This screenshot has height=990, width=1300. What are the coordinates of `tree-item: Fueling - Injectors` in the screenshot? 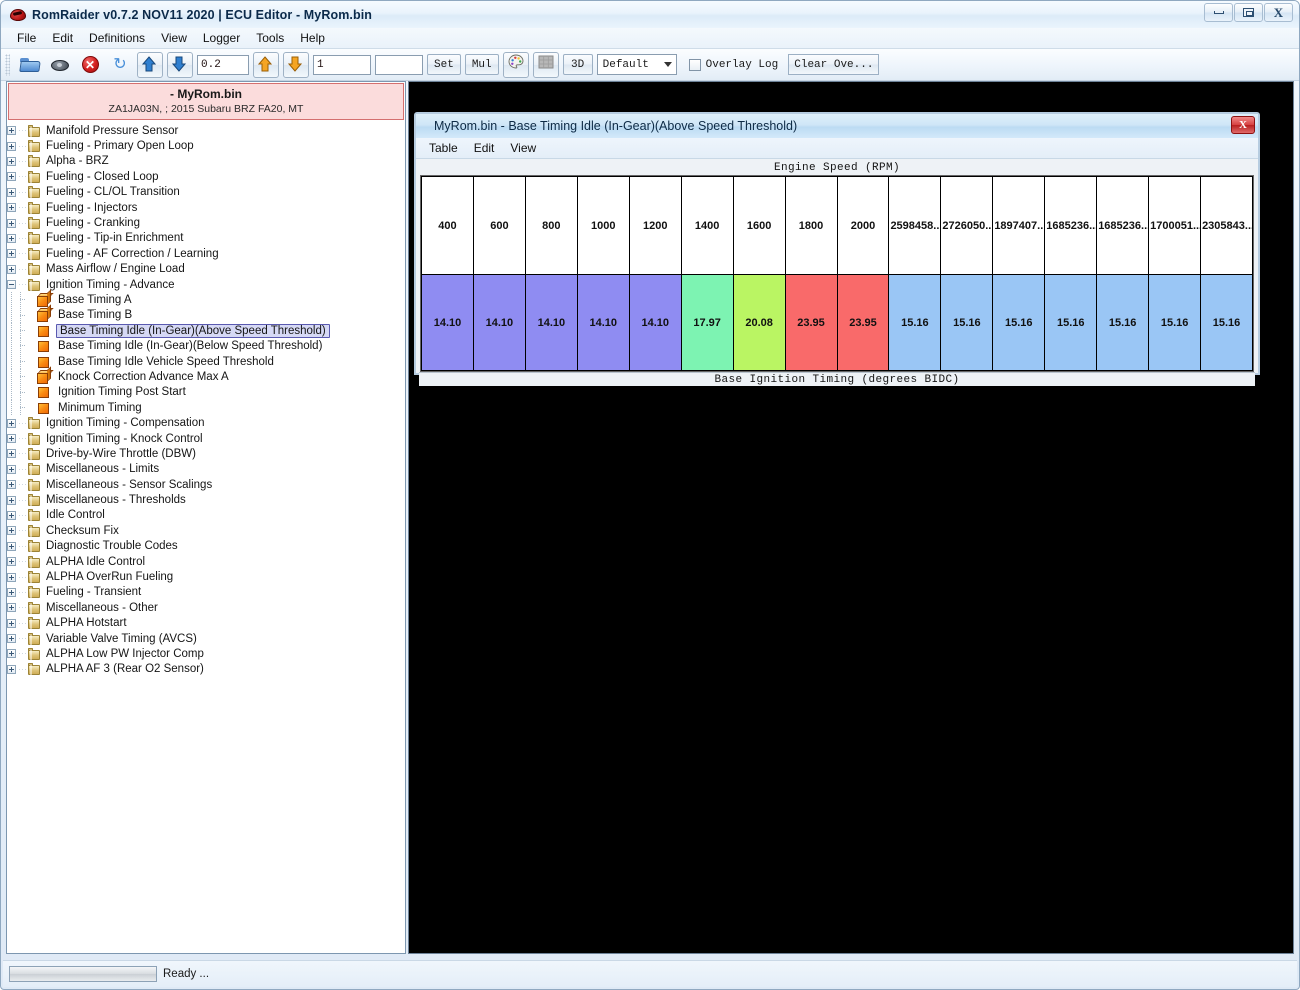 It's located at (206, 207).